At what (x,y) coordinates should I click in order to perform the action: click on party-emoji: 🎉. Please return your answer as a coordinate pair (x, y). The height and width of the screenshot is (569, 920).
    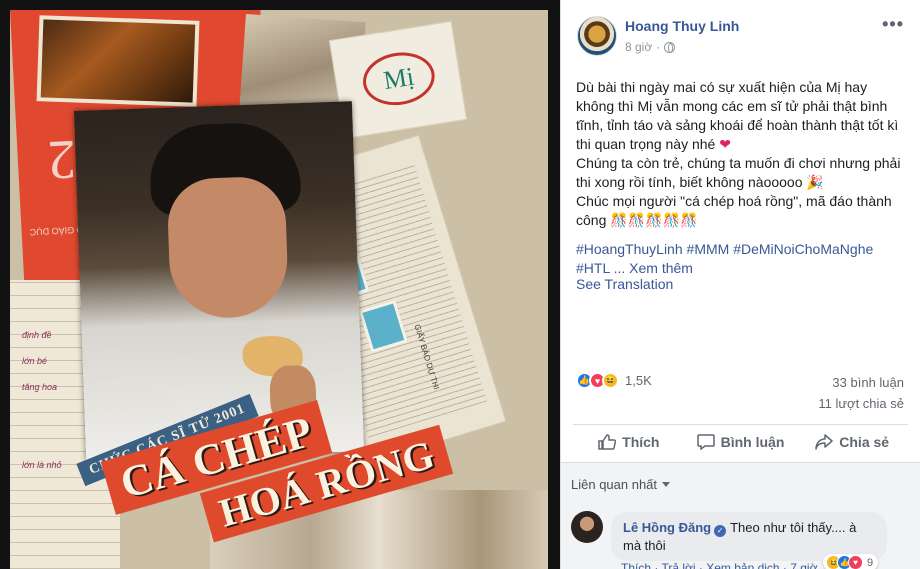
    Looking at the image, I should click on (815, 182).